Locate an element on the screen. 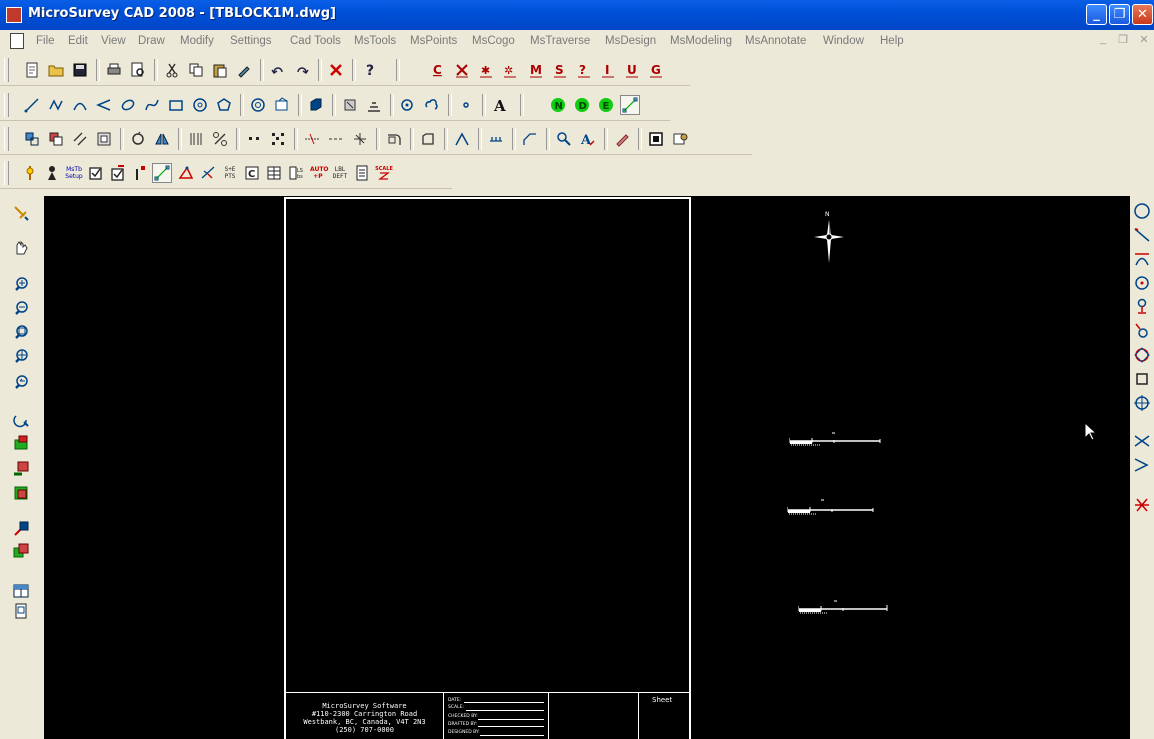 The width and height of the screenshot is (1154, 739). fillet-icon is located at coordinates (394, 139).